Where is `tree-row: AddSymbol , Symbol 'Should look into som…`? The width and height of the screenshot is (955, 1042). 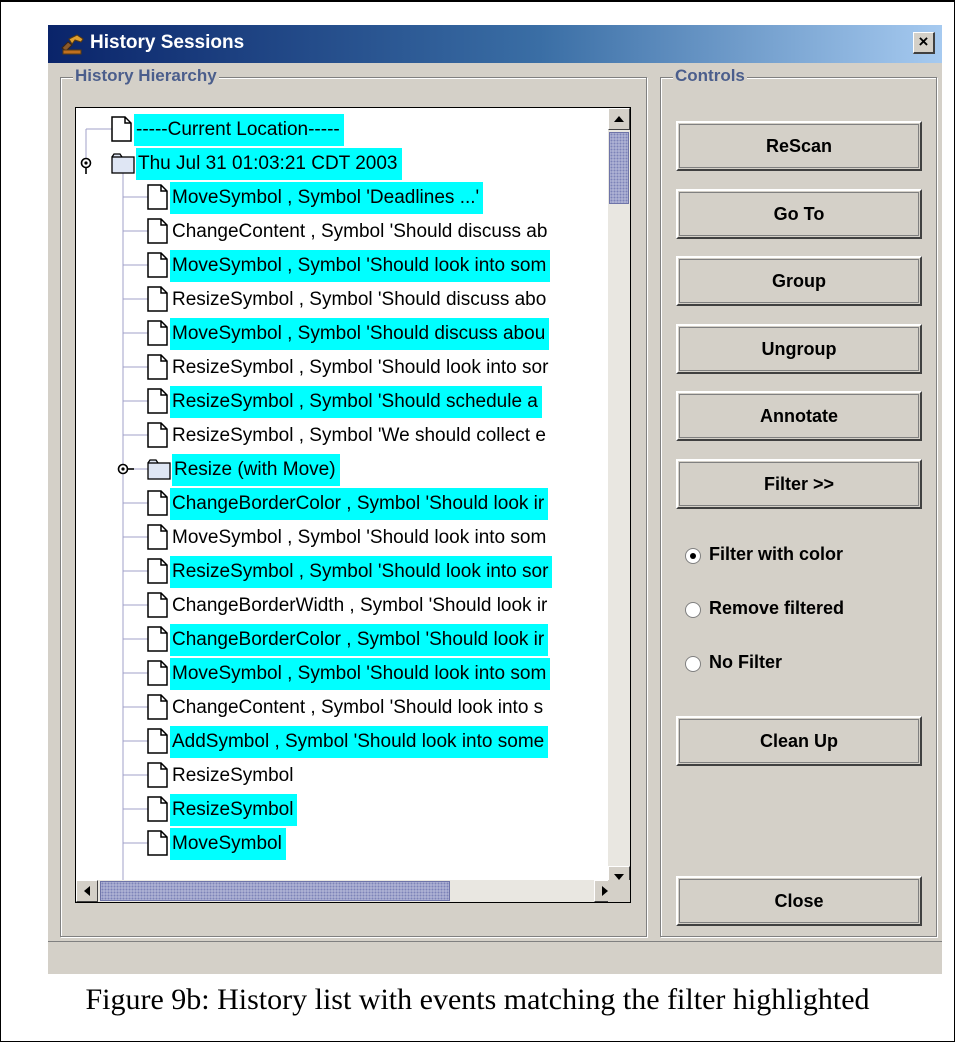
tree-row: AddSymbol , Symbol 'Should look into som… is located at coordinates (346, 741).